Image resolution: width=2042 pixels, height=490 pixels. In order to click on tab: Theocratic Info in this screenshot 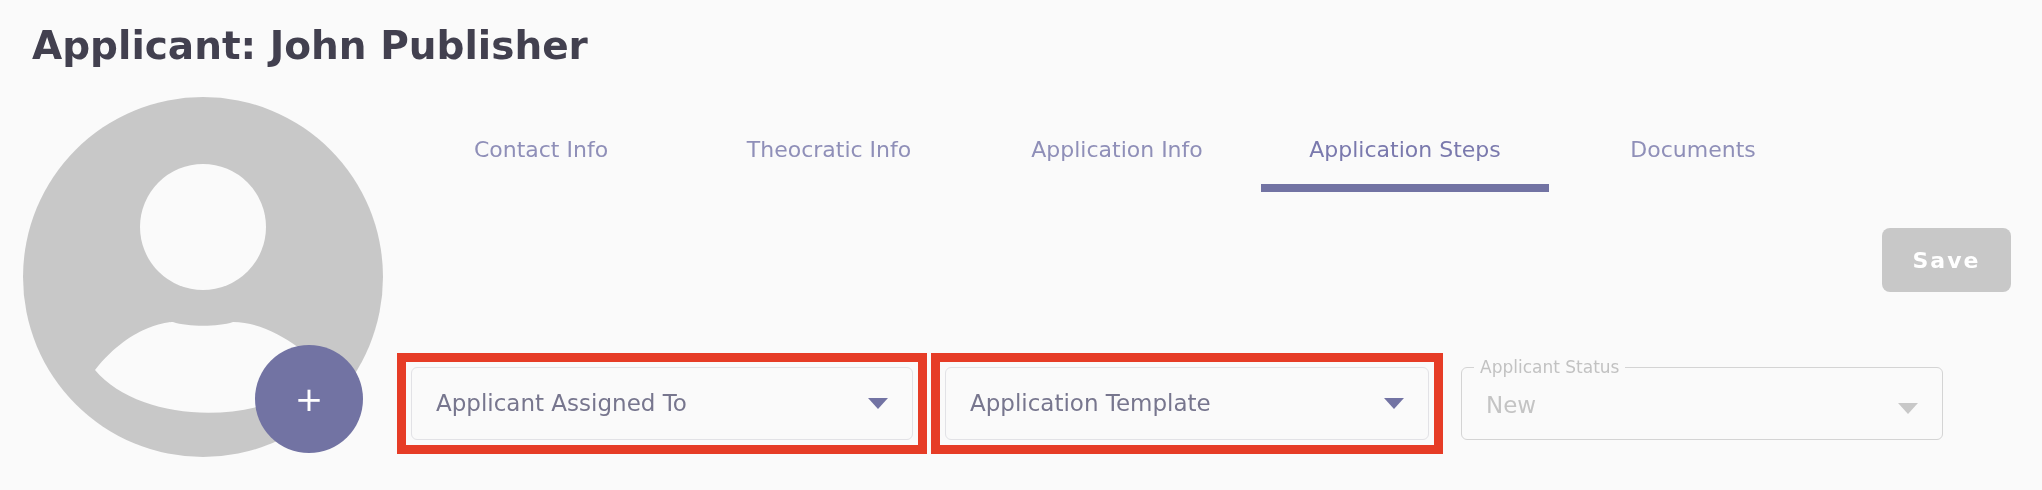, I will do `click(829, 144)`.